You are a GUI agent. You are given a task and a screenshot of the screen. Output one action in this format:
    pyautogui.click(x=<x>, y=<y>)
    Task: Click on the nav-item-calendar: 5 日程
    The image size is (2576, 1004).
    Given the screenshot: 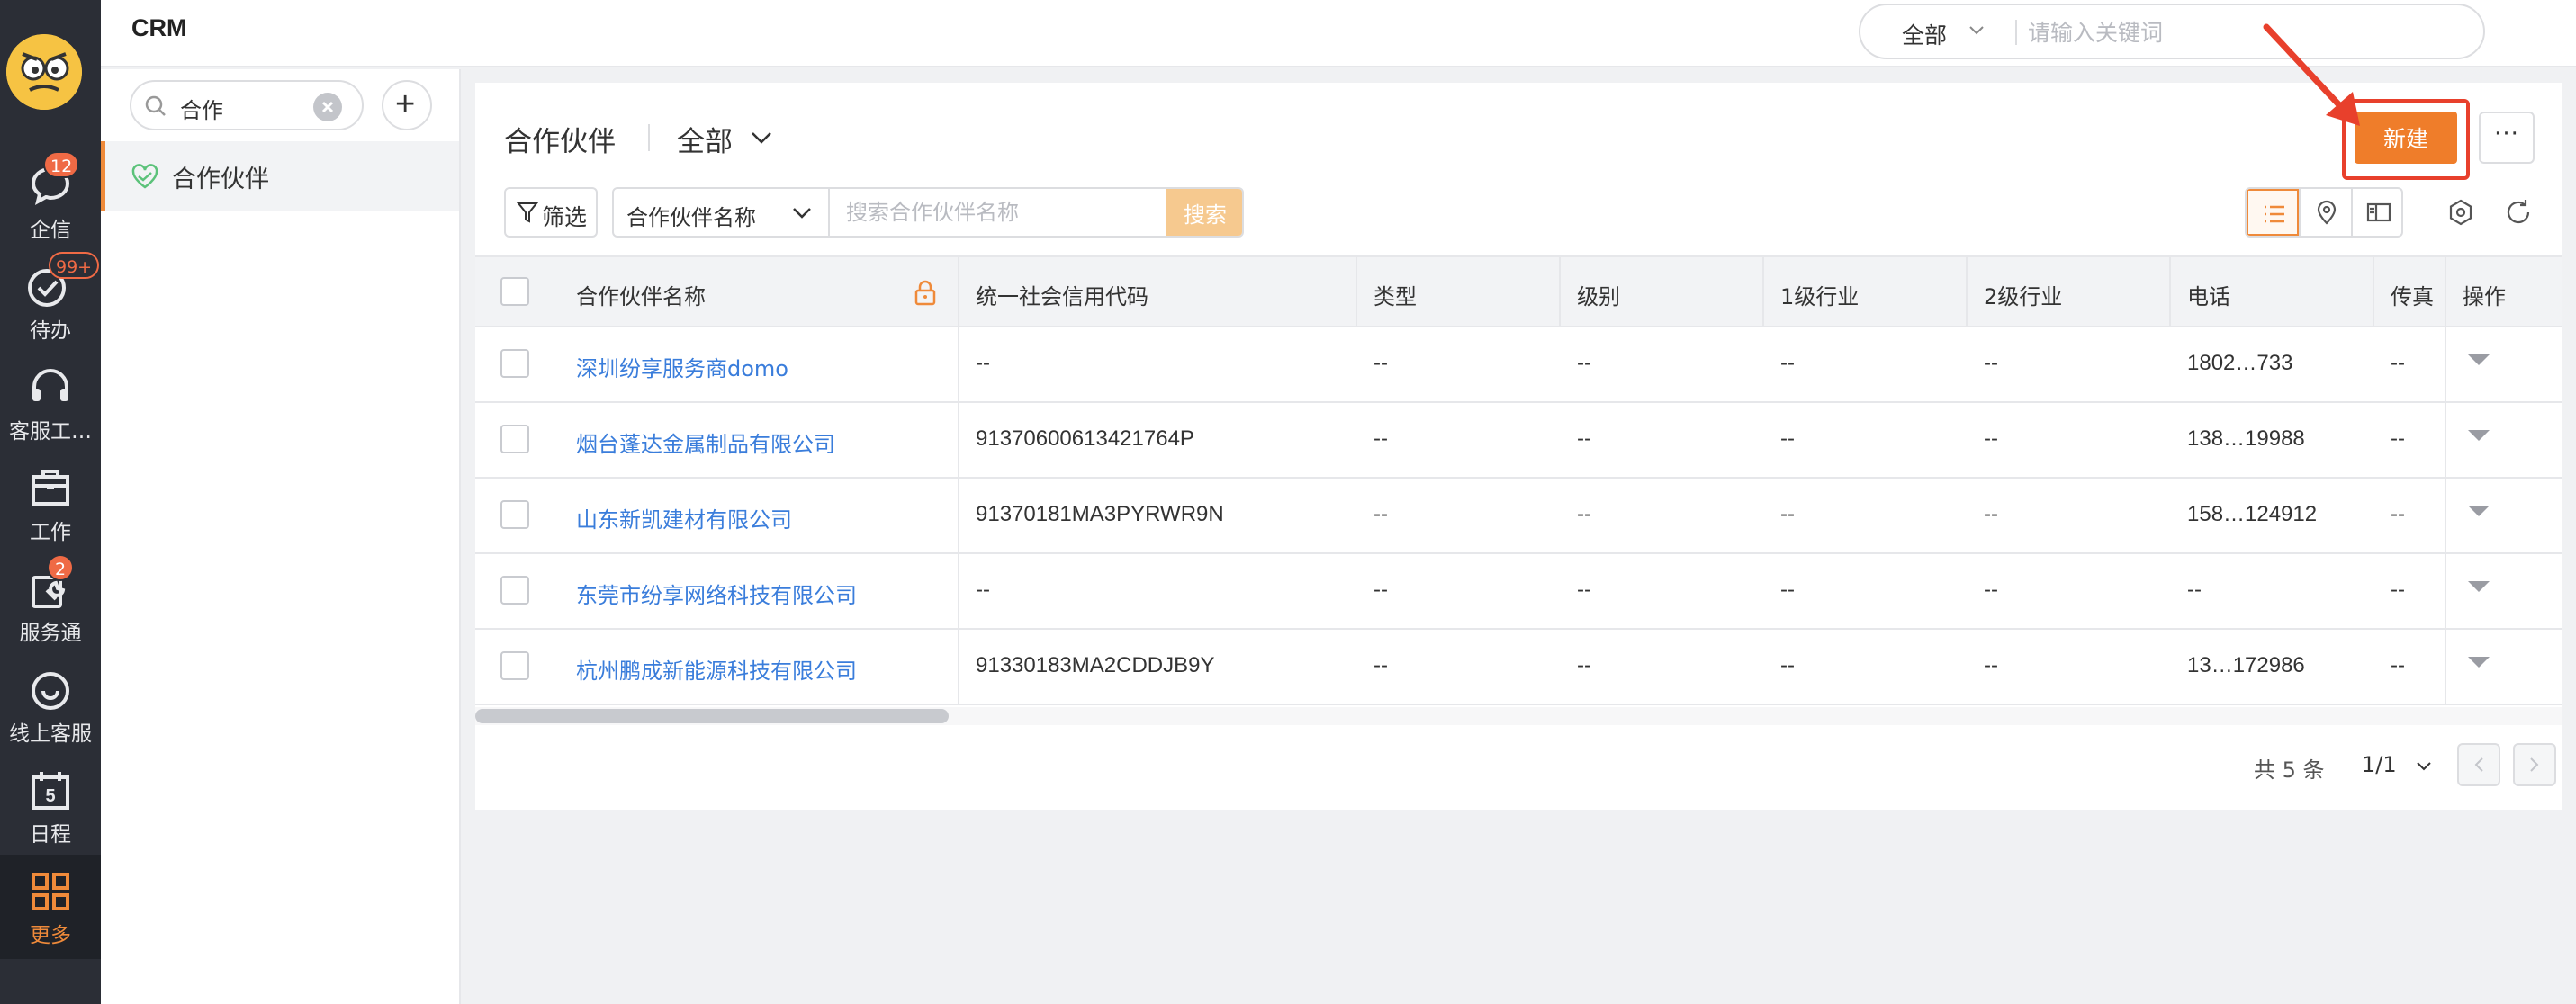 What is the action you would take?
    pyautogui.click(x=50, y=806)
    